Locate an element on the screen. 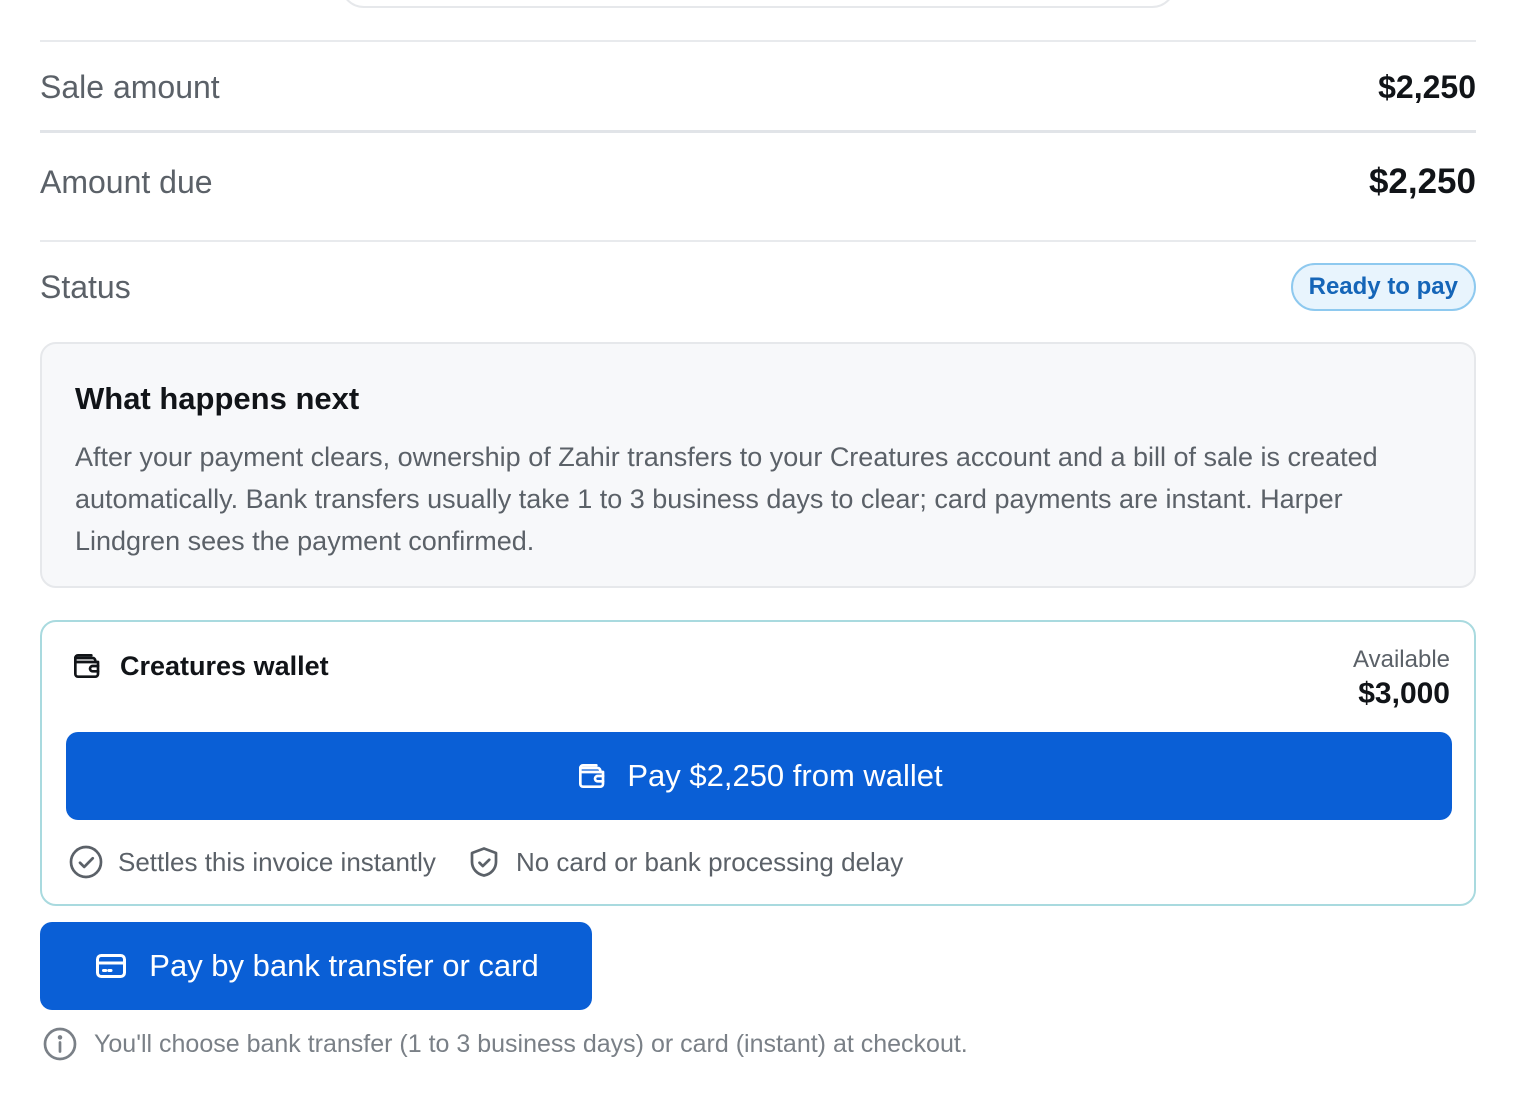 The height and width of the screenshot is (1110, 1516). feature-instant-settle: Settles this invoice instantly is located at coordinates (252, 862).